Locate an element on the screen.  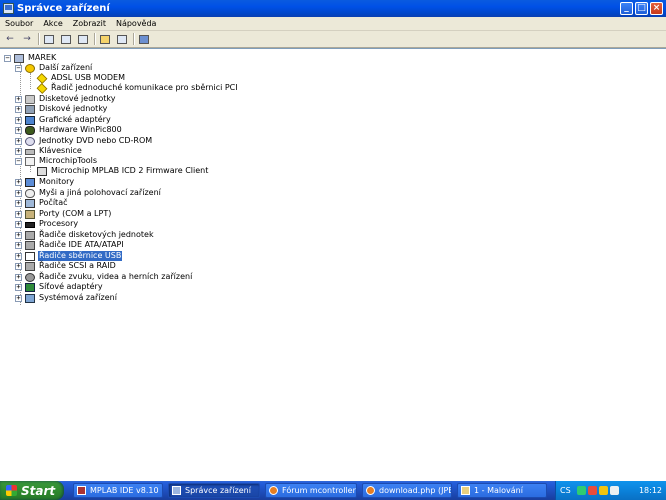
tray-antivirus-icon is located at coordinates (592, 490).